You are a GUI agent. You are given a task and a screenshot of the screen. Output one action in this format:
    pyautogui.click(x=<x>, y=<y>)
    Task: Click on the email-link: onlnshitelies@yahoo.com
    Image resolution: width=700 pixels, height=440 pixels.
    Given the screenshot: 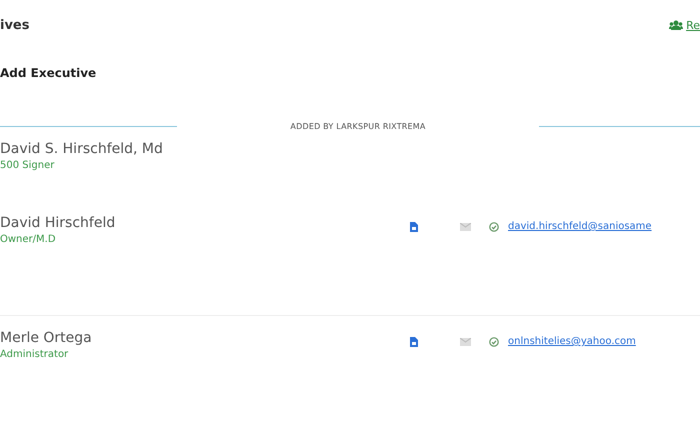 What is the action you would take?
    pyautogui.click(x=572, y=341)
    